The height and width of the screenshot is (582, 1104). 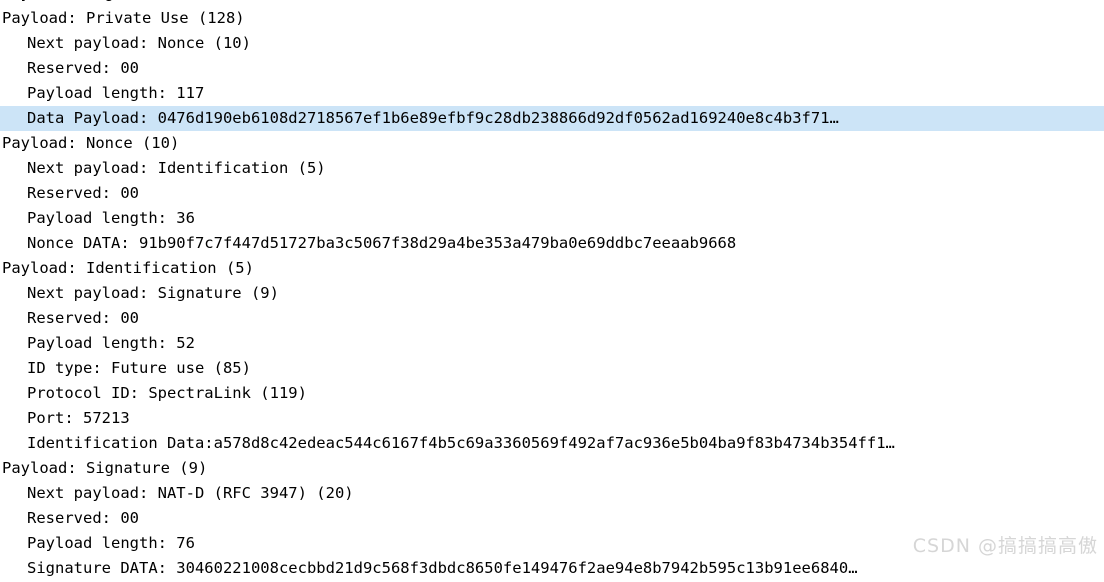 I want to click on packet-detail-row-label: Payload: Nonce (10), so click(x=91, y=143).